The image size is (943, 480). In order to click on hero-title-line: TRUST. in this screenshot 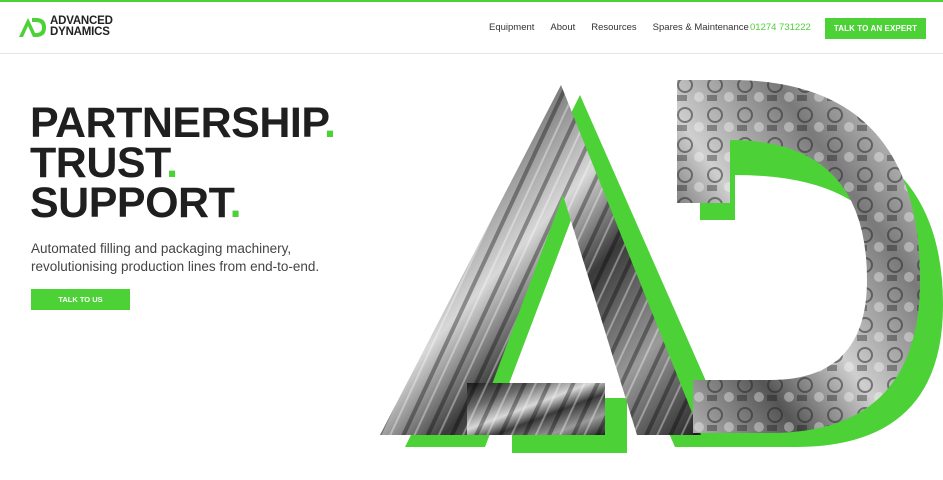, I will do `click(182, 163)`.